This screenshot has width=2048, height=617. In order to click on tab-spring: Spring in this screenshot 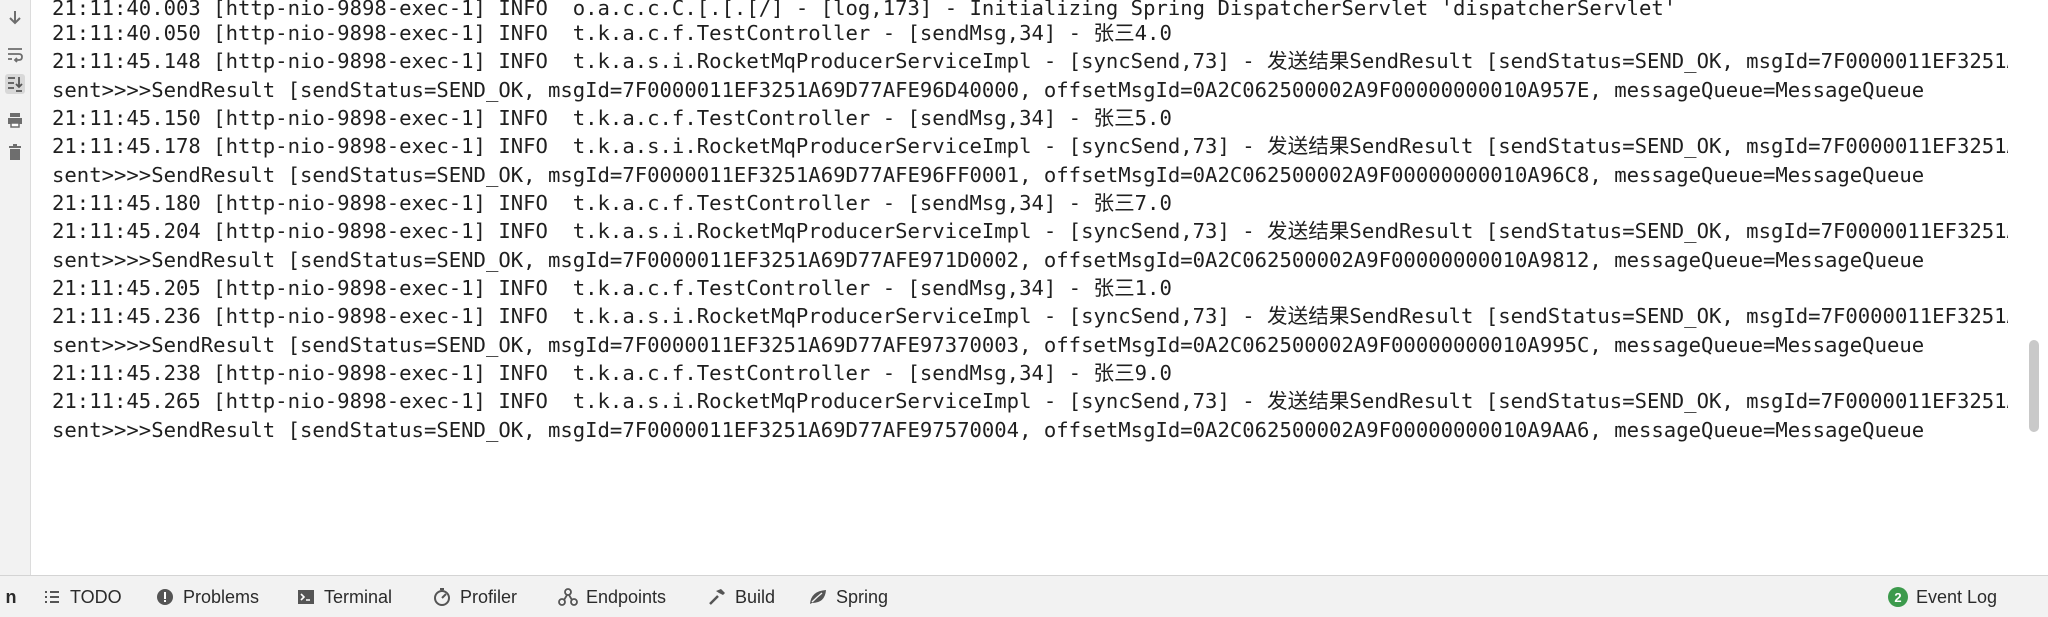, I will do `click(848, 596)`.